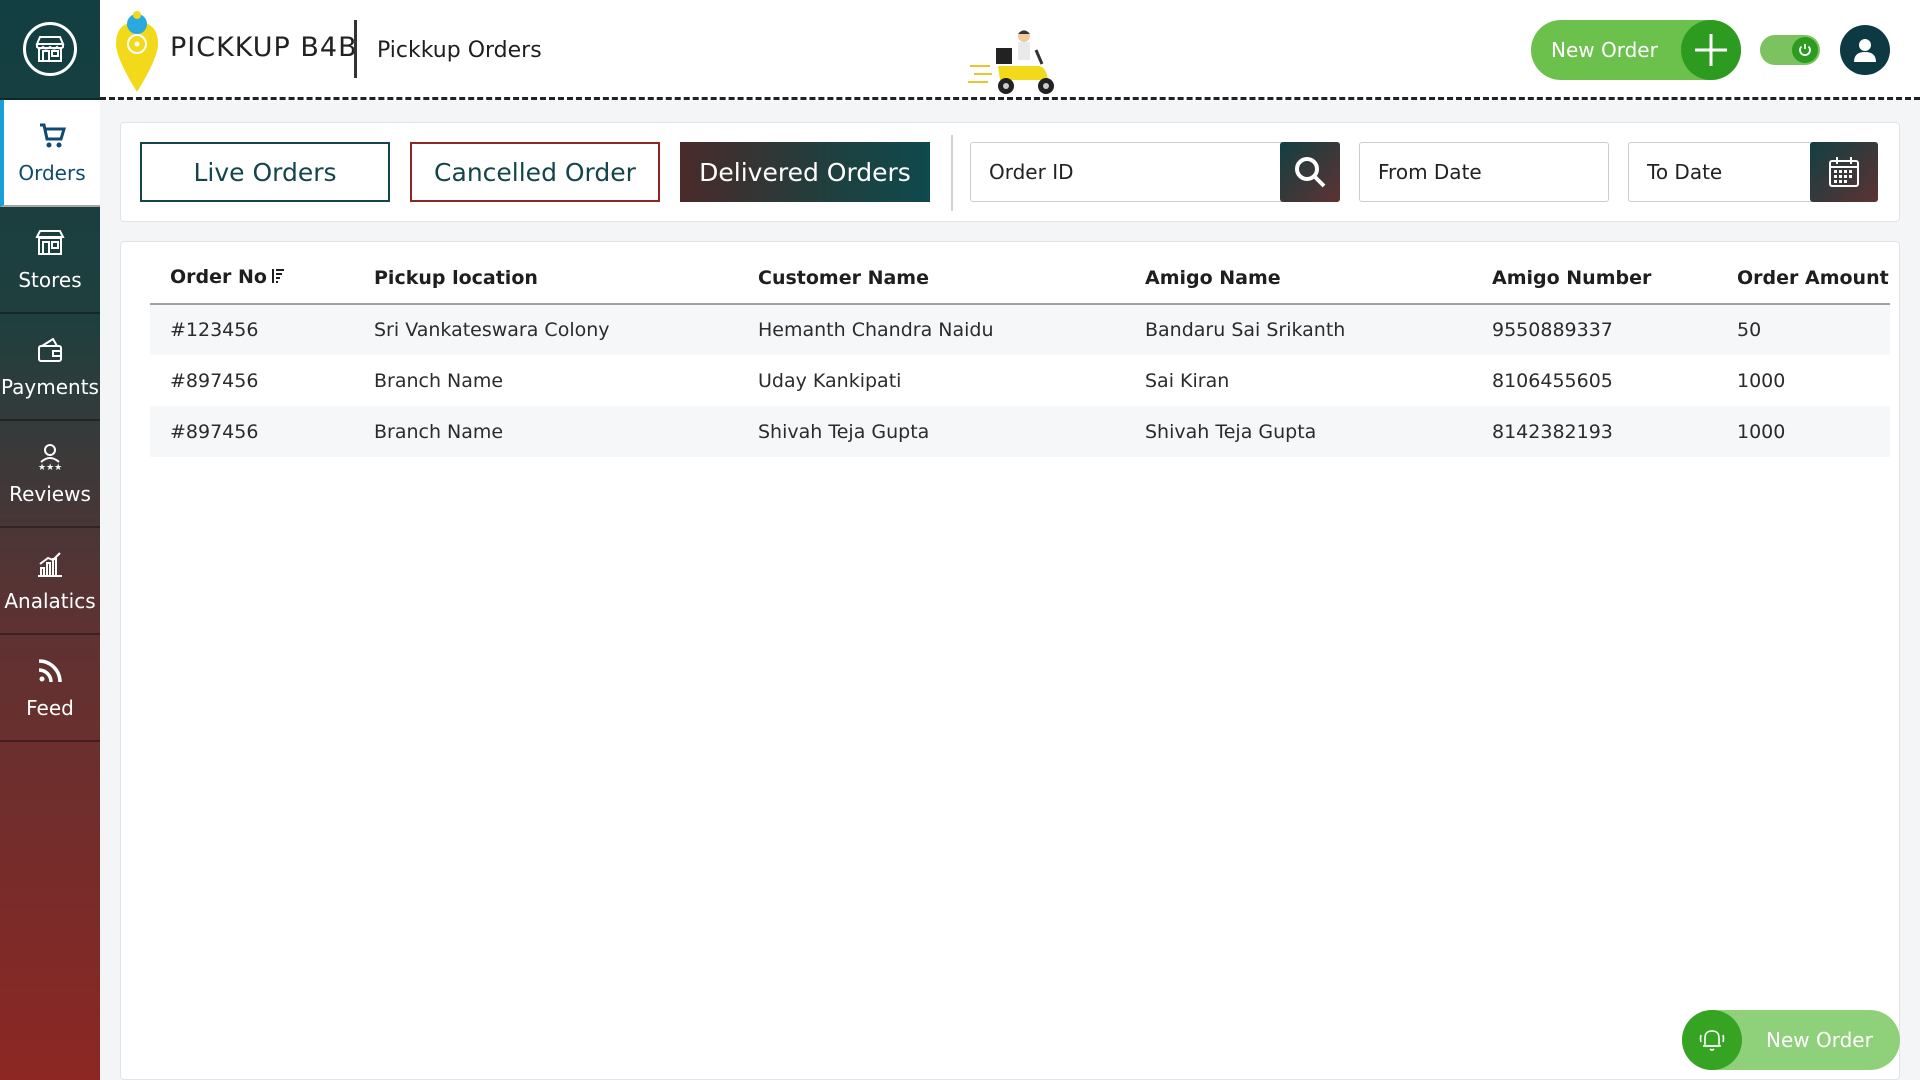 The width and height of the screenshot is (1920, 1080). Describe the element at coordinates (50, 352) in the screenshot. I see `wallet-icon` at that location.